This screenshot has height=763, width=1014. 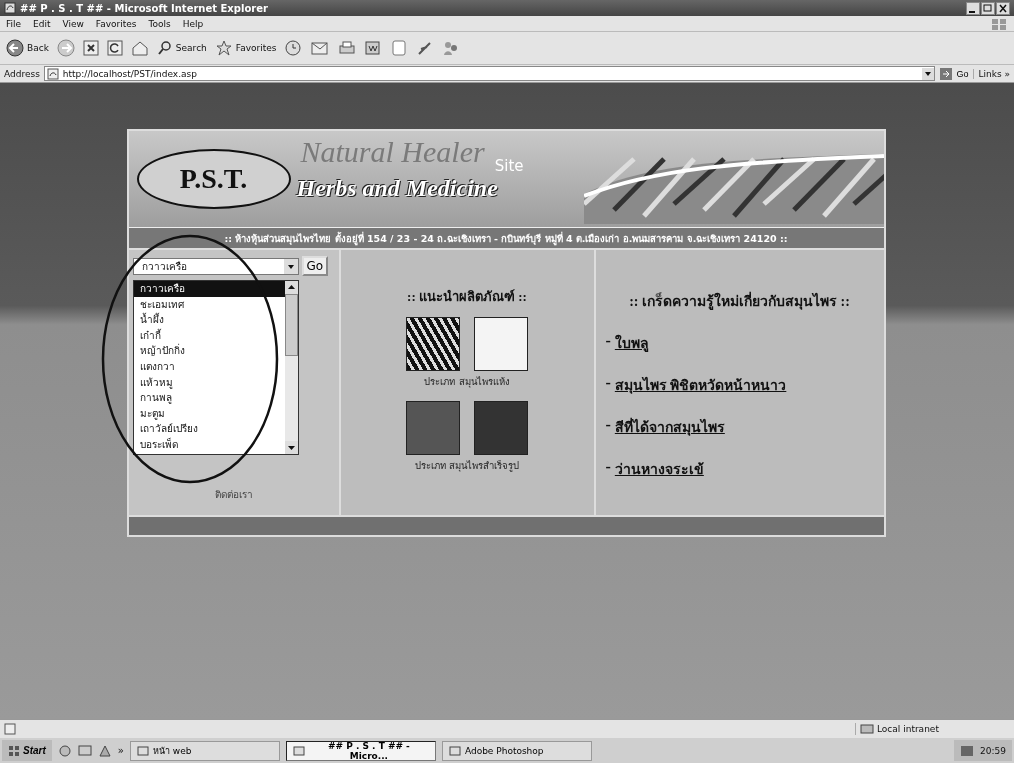 I want to click on dropdown-option: เก๋ากี้, so click(x=209, y=335).